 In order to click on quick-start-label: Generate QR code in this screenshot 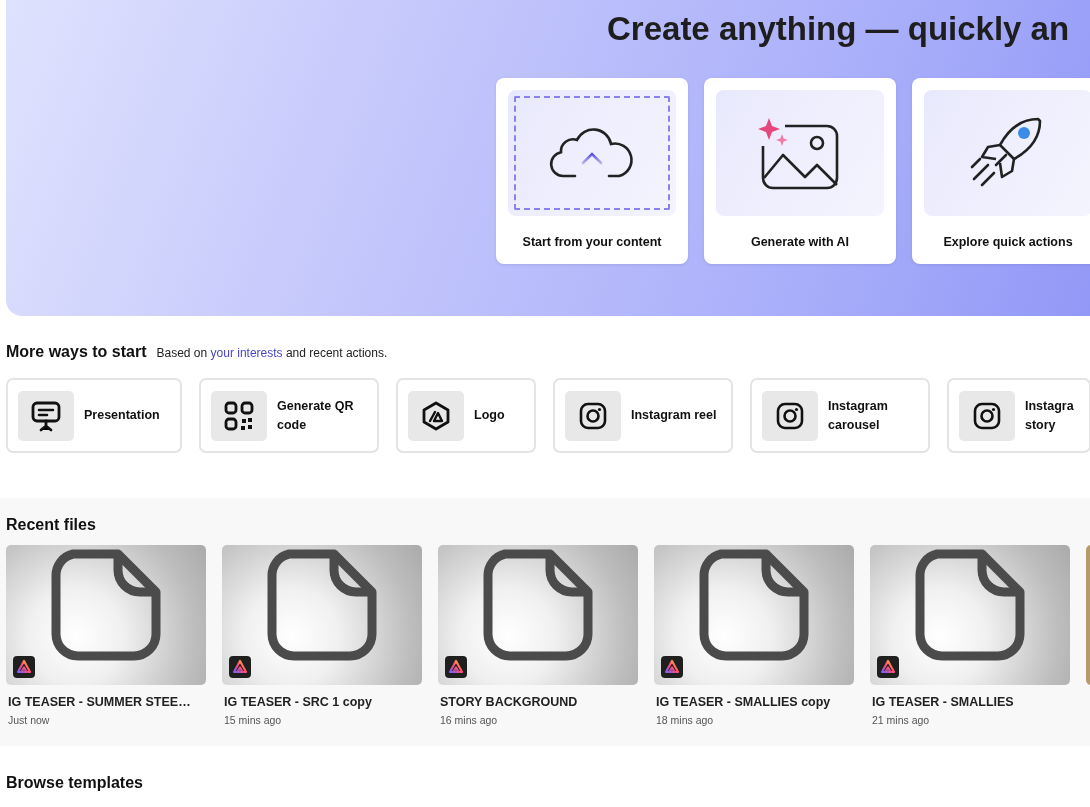, I will do `click(316, 415)`.